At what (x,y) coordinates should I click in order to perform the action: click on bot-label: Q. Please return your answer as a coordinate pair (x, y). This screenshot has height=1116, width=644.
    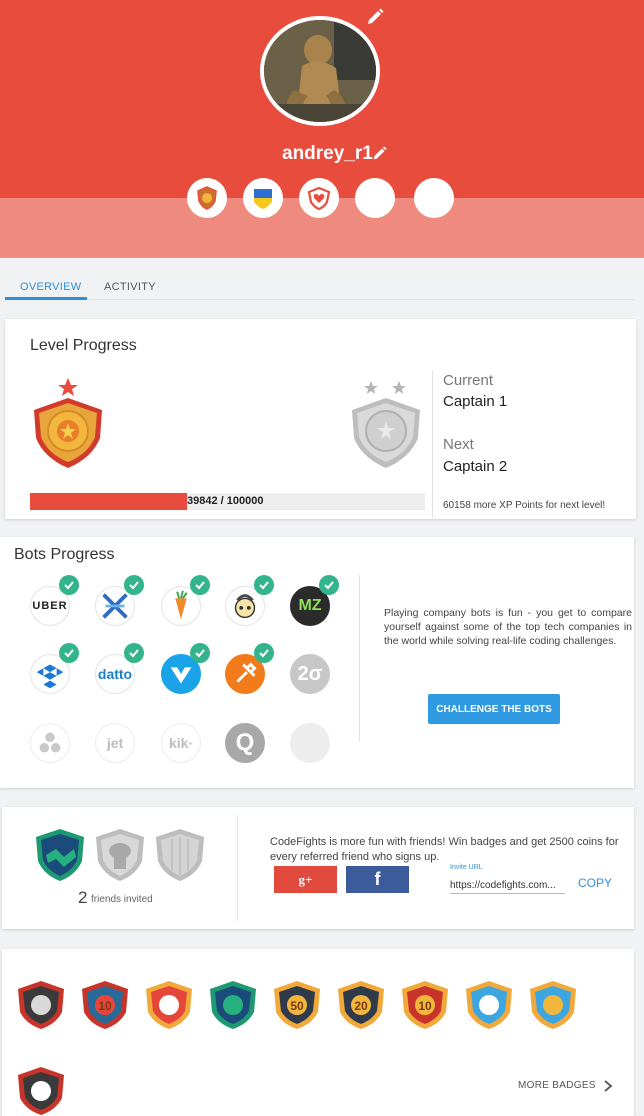
    Looking at the image, I should click on (245, 742).